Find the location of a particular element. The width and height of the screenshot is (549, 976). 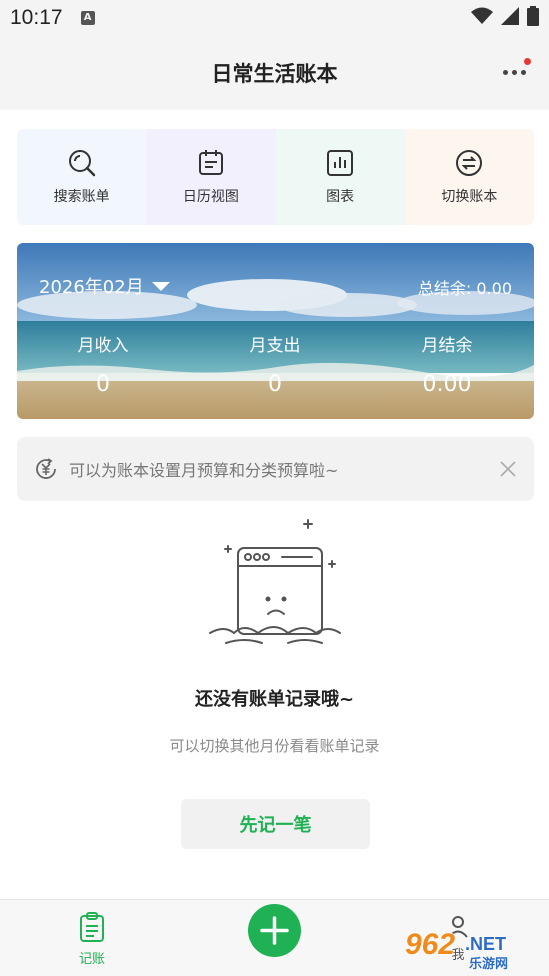

total-balance-text: 总结余: 0.00 is located at coordinates (464, 288).